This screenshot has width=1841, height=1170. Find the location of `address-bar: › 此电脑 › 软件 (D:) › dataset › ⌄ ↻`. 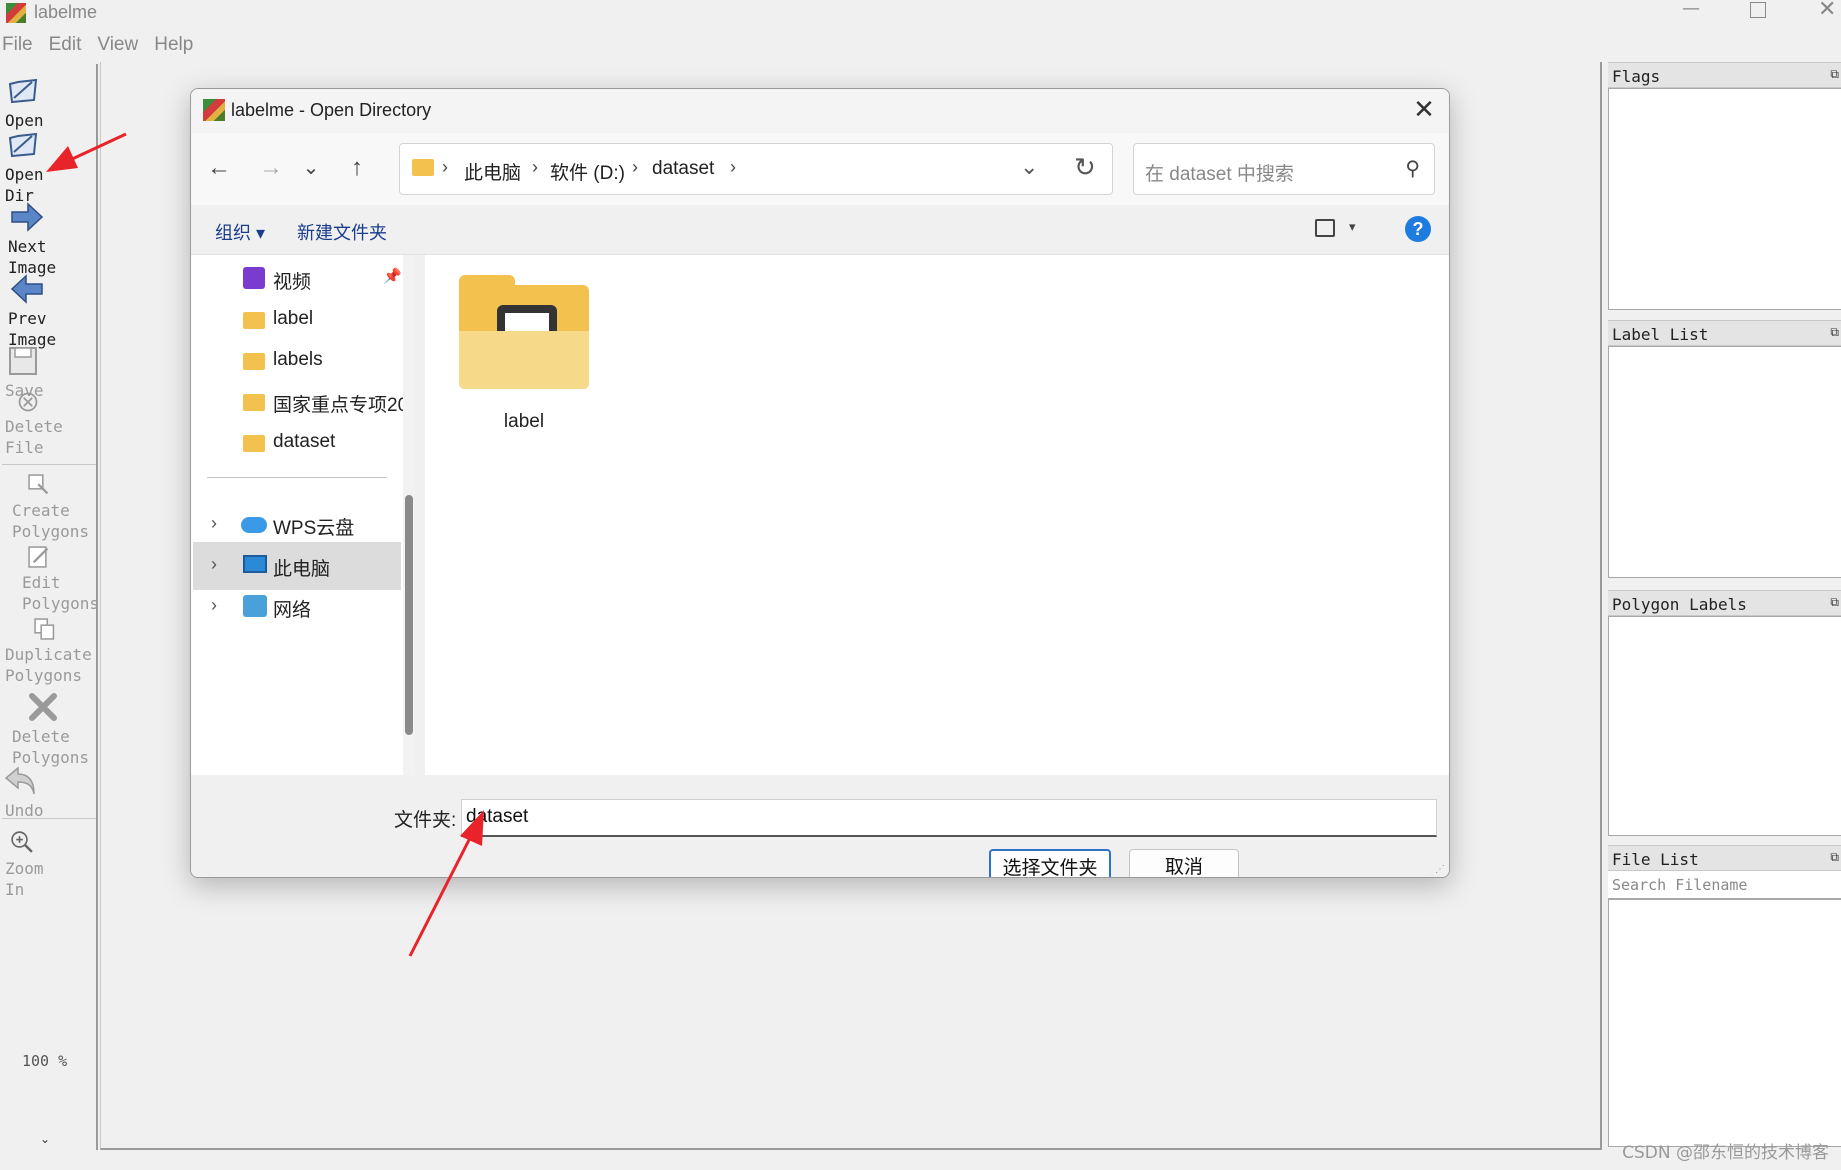

address-bar: › 此电脑 › 软件 (D:) › dataset › ⌄ ↻ is located at coordinates (756, 169).